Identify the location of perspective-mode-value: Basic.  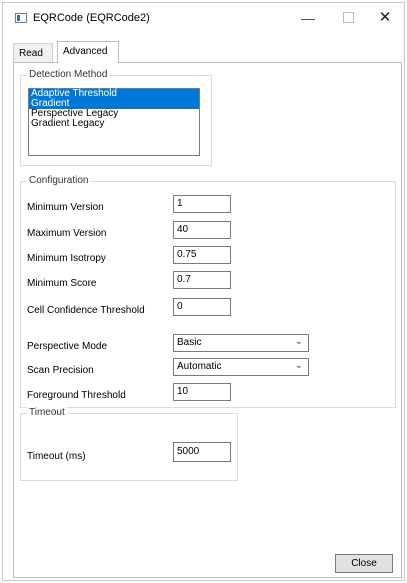
(189, 342).